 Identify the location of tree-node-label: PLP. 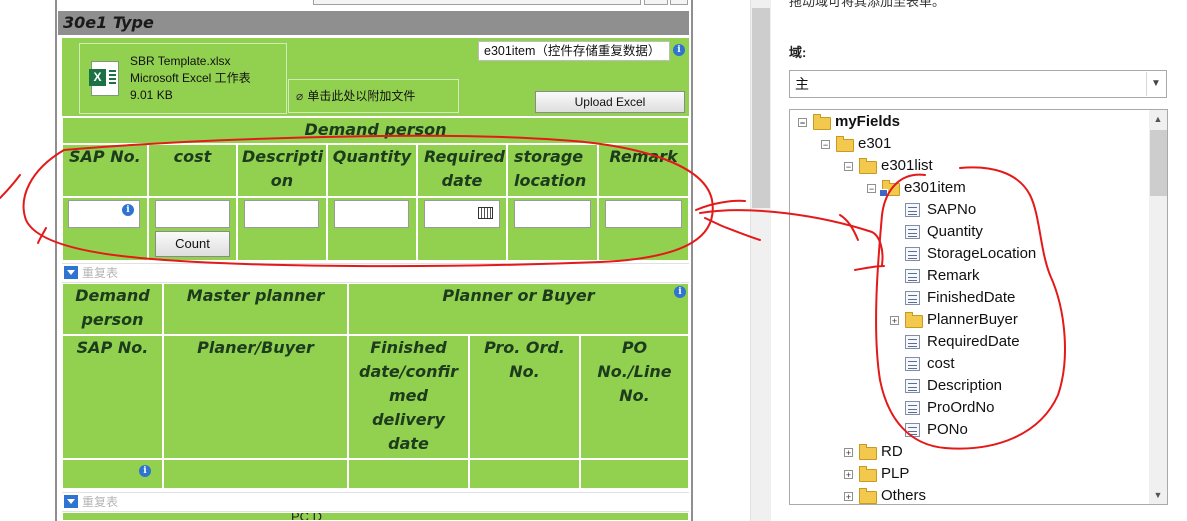
(895, 473).